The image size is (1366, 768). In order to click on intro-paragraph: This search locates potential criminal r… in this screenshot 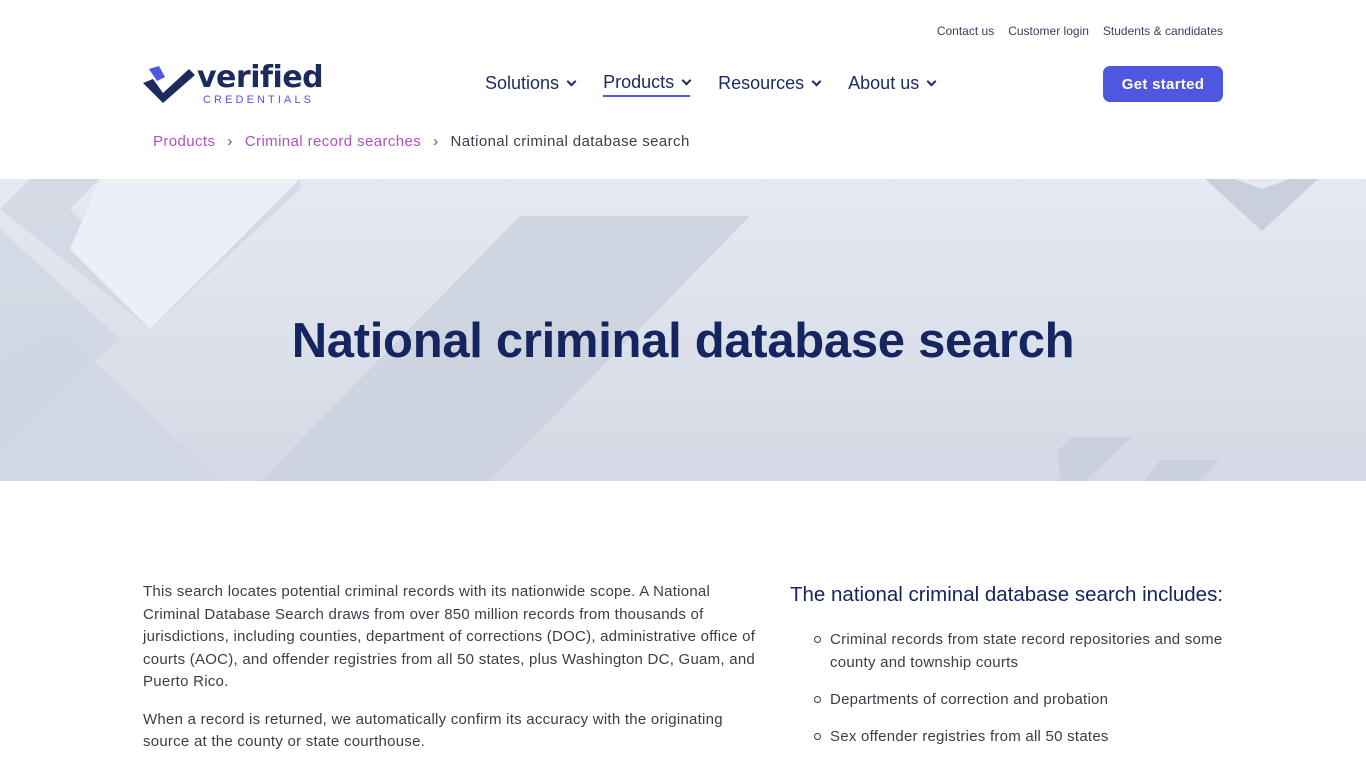, I will do `click(449, 636)`.